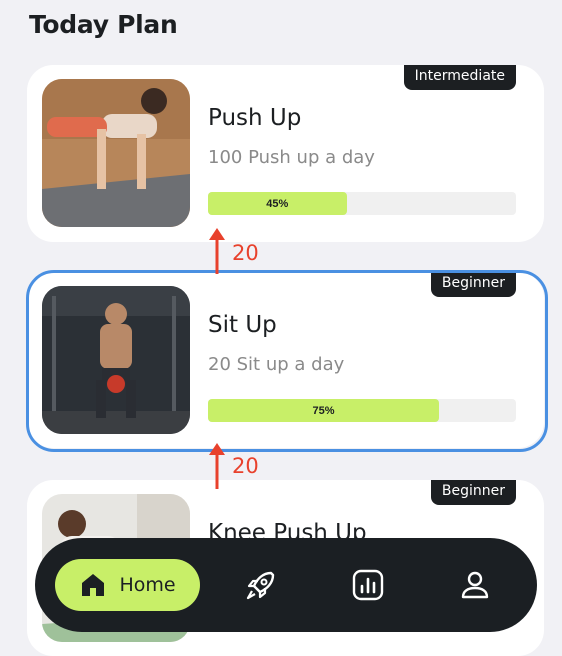 The width and height of the screenshot is (562, 656). I want to click on progress-fill: 75%, so click(323, 410).